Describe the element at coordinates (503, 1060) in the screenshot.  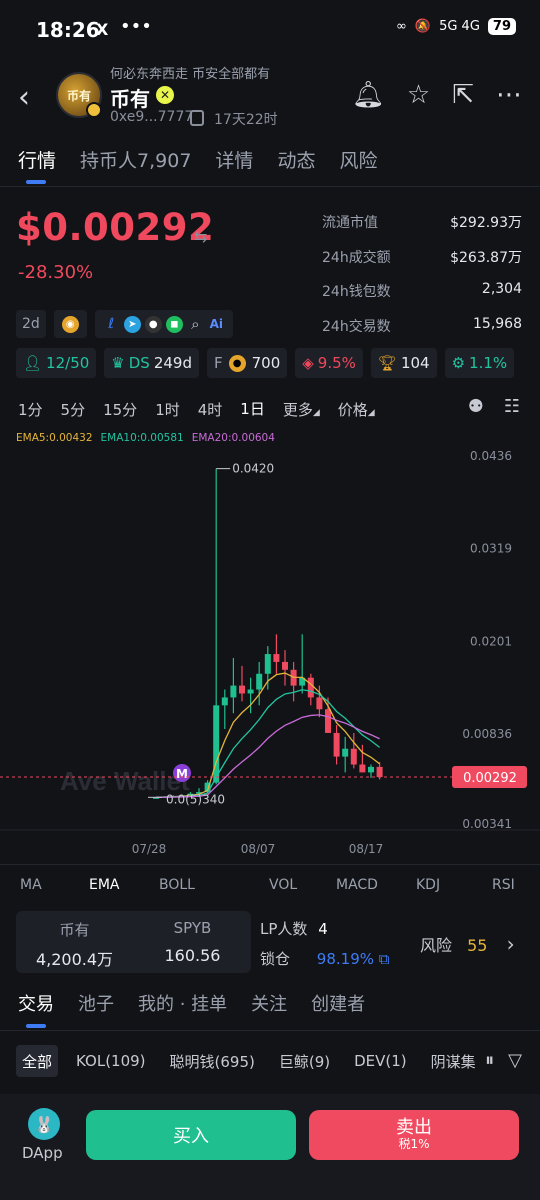
I see `filter-tools: ⏸ ▽` at that location.